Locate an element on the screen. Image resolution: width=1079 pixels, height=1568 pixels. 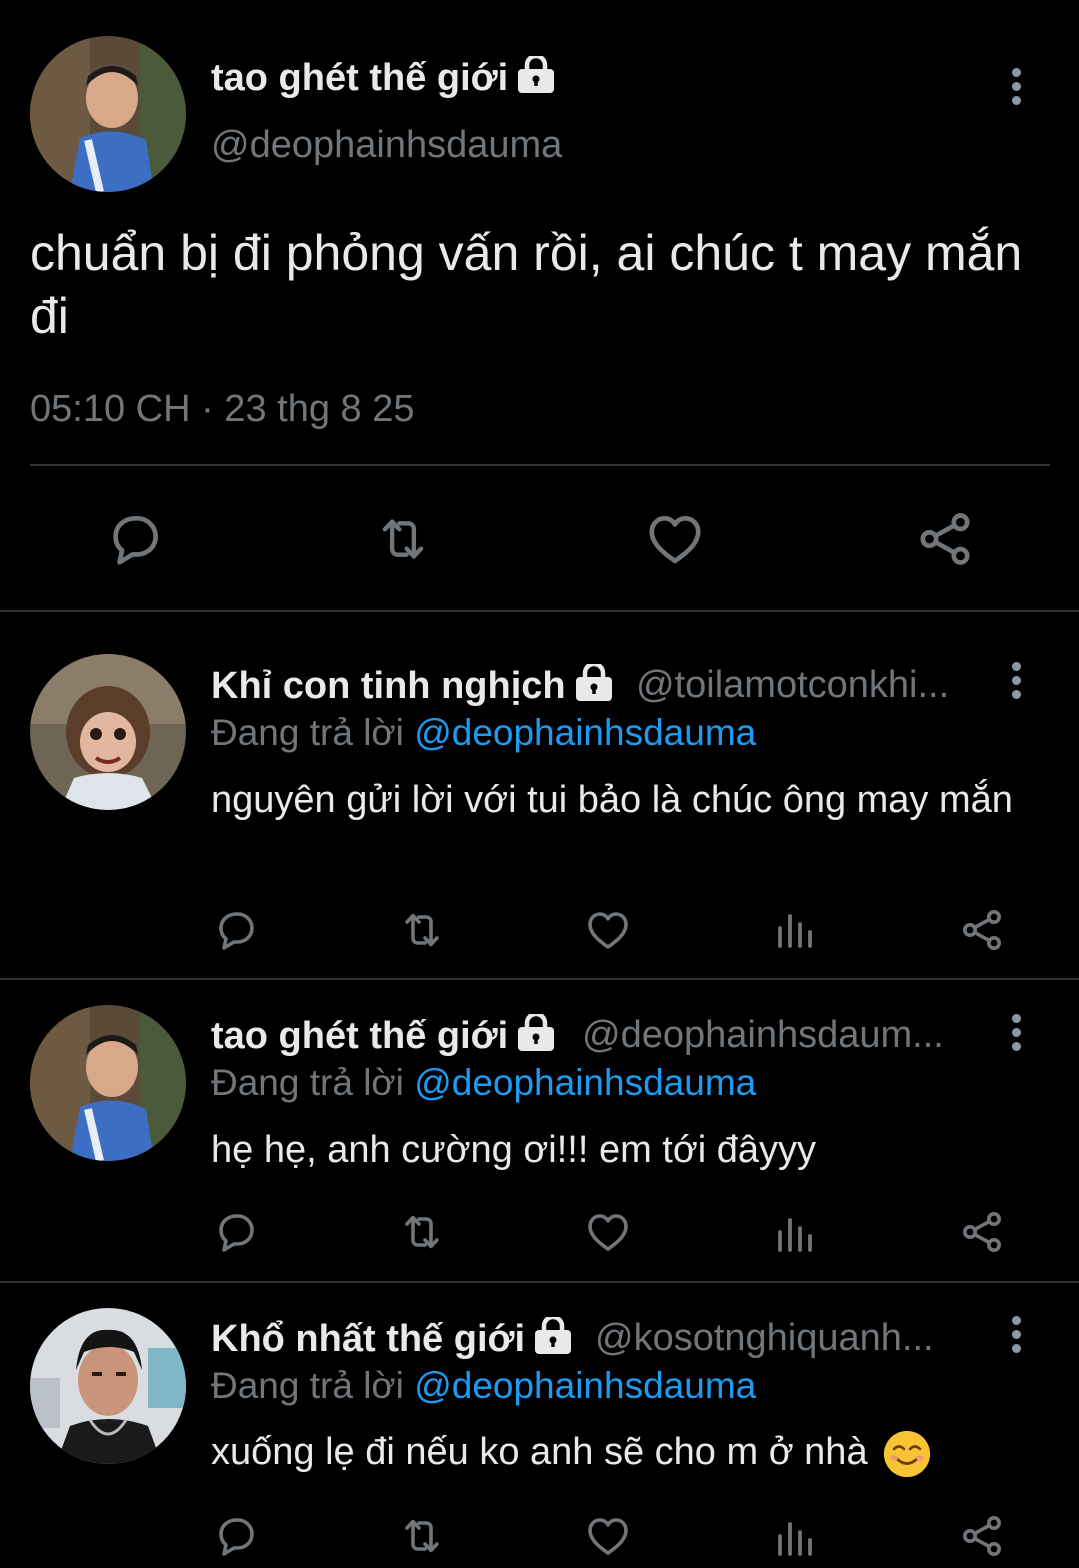
author-name-text: Khỉ con tinh nghịch is located at coordinates (388, 686).